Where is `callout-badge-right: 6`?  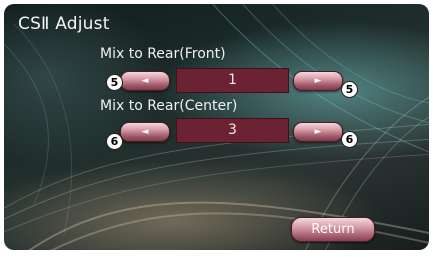
callout-badge-right: 6 is located at coordinates (349, 139).